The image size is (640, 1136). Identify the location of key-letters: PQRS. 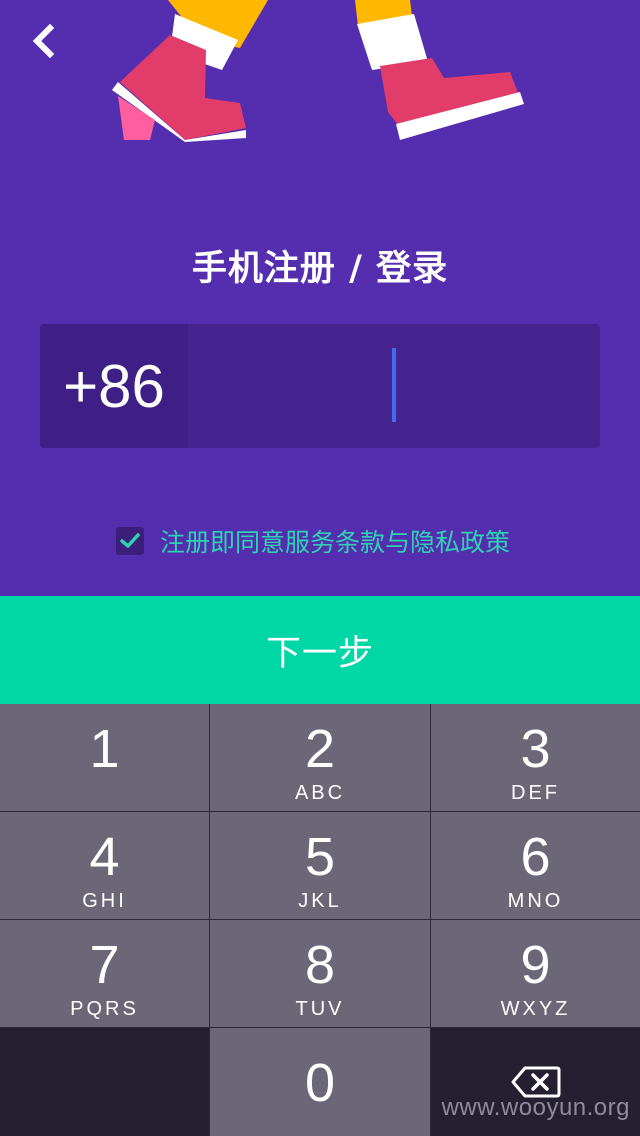
(104, 1009).